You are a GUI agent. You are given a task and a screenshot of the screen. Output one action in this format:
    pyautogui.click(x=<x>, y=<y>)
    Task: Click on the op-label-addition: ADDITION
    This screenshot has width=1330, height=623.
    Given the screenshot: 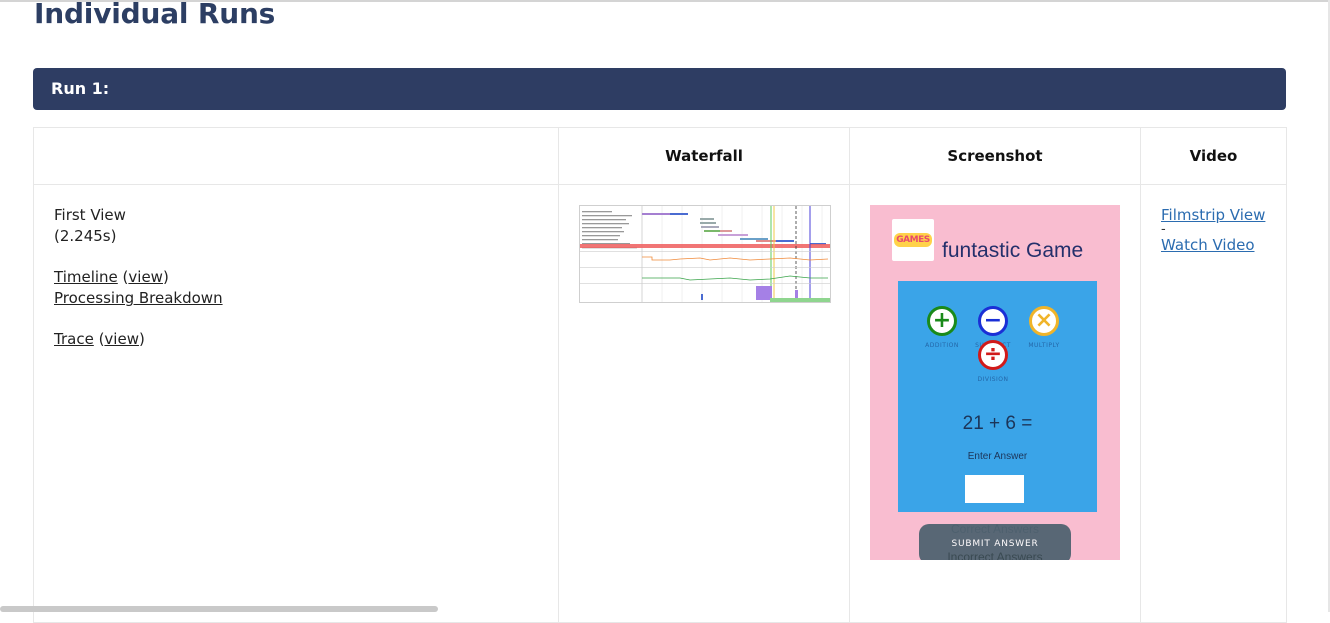 What is the action you would take?
    pyautogui.click(x=942, y=345)
    